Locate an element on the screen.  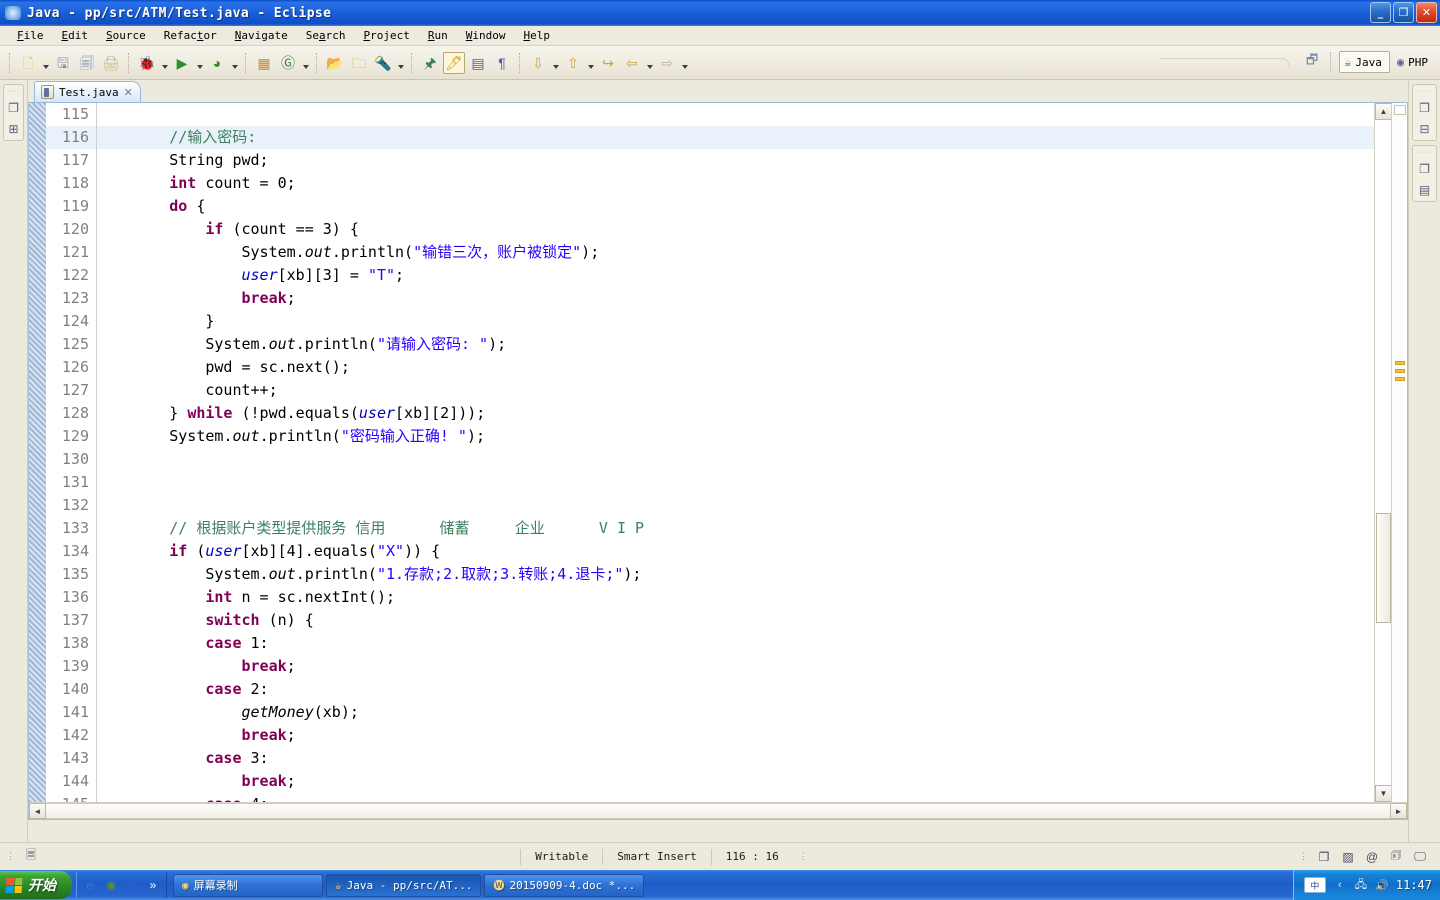
volume-icon: 🔊 is located at coordinates (1382, 885).